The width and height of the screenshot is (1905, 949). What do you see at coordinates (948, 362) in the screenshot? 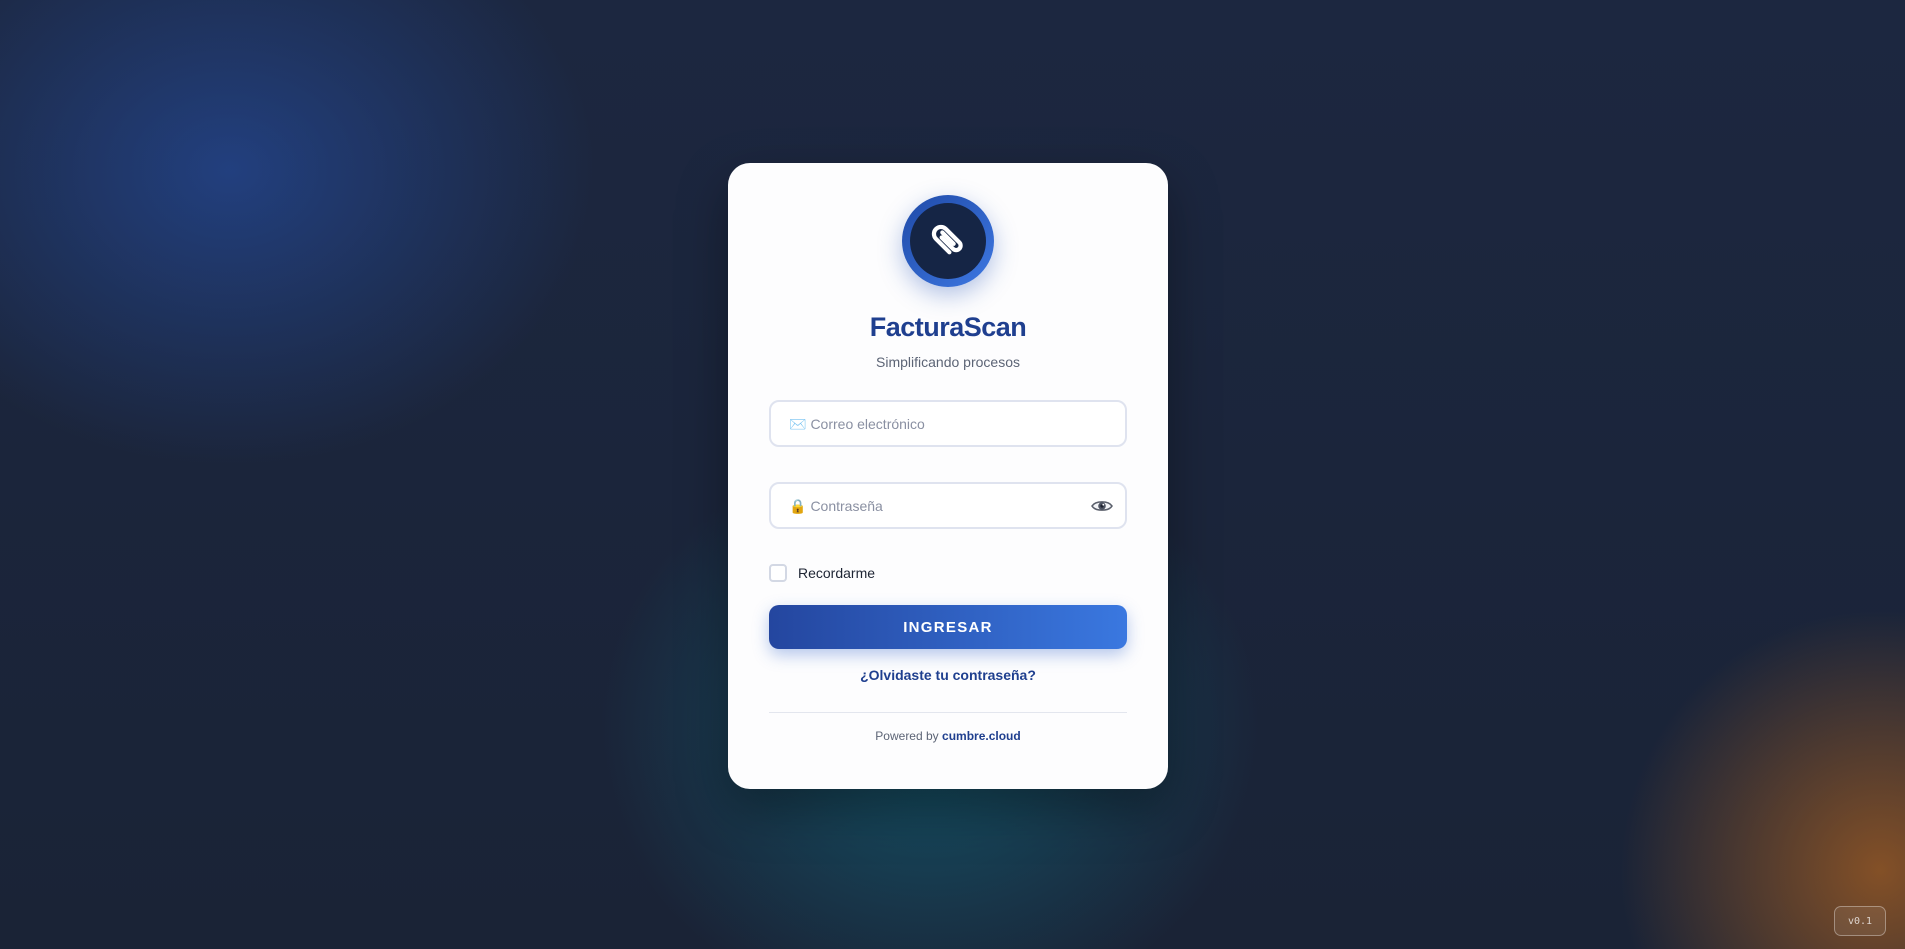
I see `app-tagline: Simplificando procesos` at bounding box center [948, 362].